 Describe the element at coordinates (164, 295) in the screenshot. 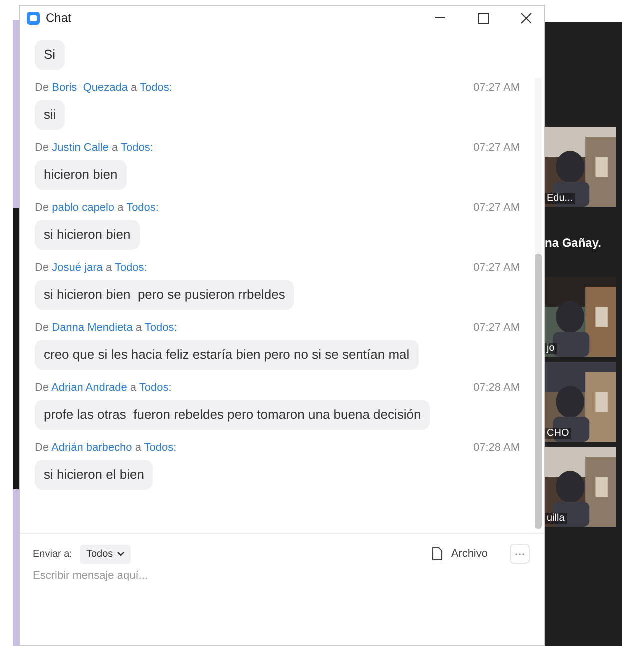

I see `message-bubble: si hicieron bien pero se pusieron rrbeldes` at that location.